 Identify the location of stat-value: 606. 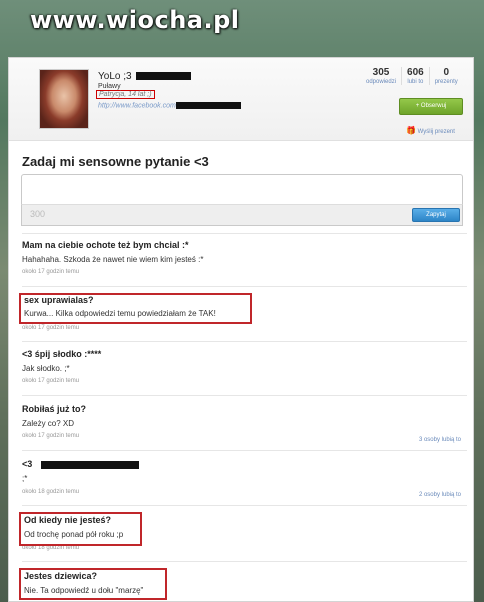
(415, 72).